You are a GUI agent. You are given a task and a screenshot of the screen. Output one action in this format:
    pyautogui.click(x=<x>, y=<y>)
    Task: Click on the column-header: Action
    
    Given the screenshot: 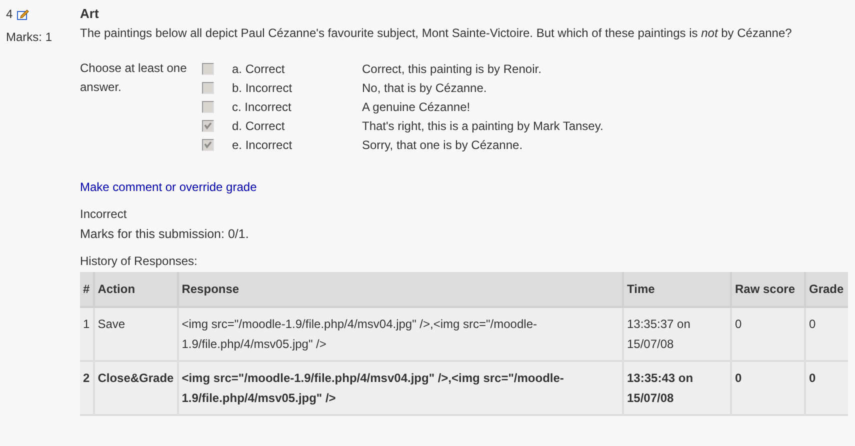 What is the action you would take?
    pyautogui.click(x=136, y=289)
    